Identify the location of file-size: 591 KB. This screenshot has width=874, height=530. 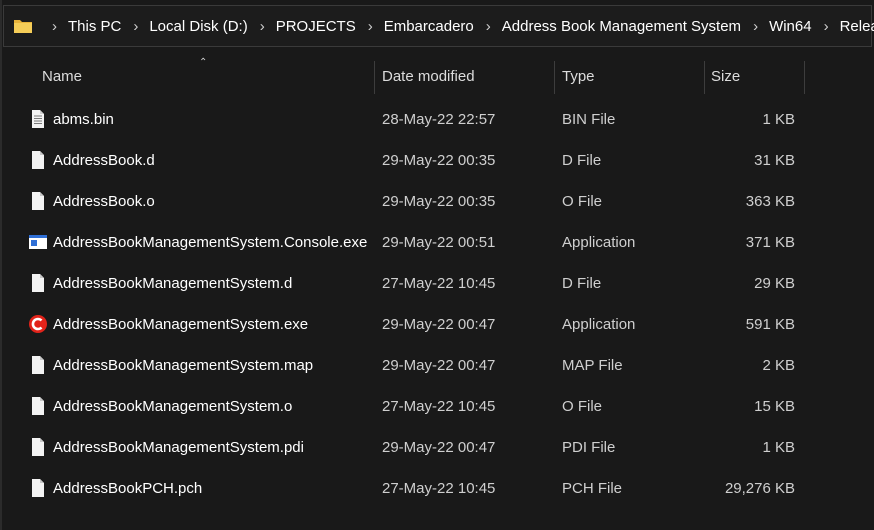
(770, 324).